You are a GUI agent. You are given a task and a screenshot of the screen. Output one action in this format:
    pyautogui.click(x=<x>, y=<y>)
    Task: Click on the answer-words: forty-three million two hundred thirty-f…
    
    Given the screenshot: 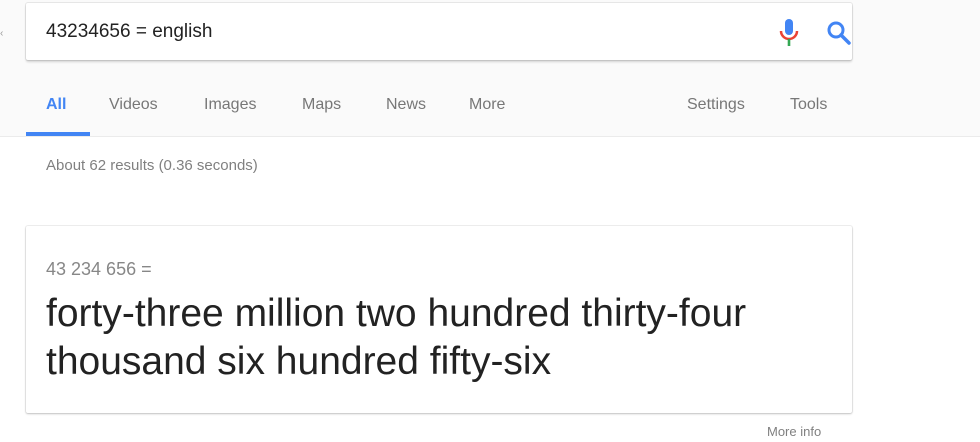 What is the action you would take?
    pyautogui.click(x=396, y=337)
    